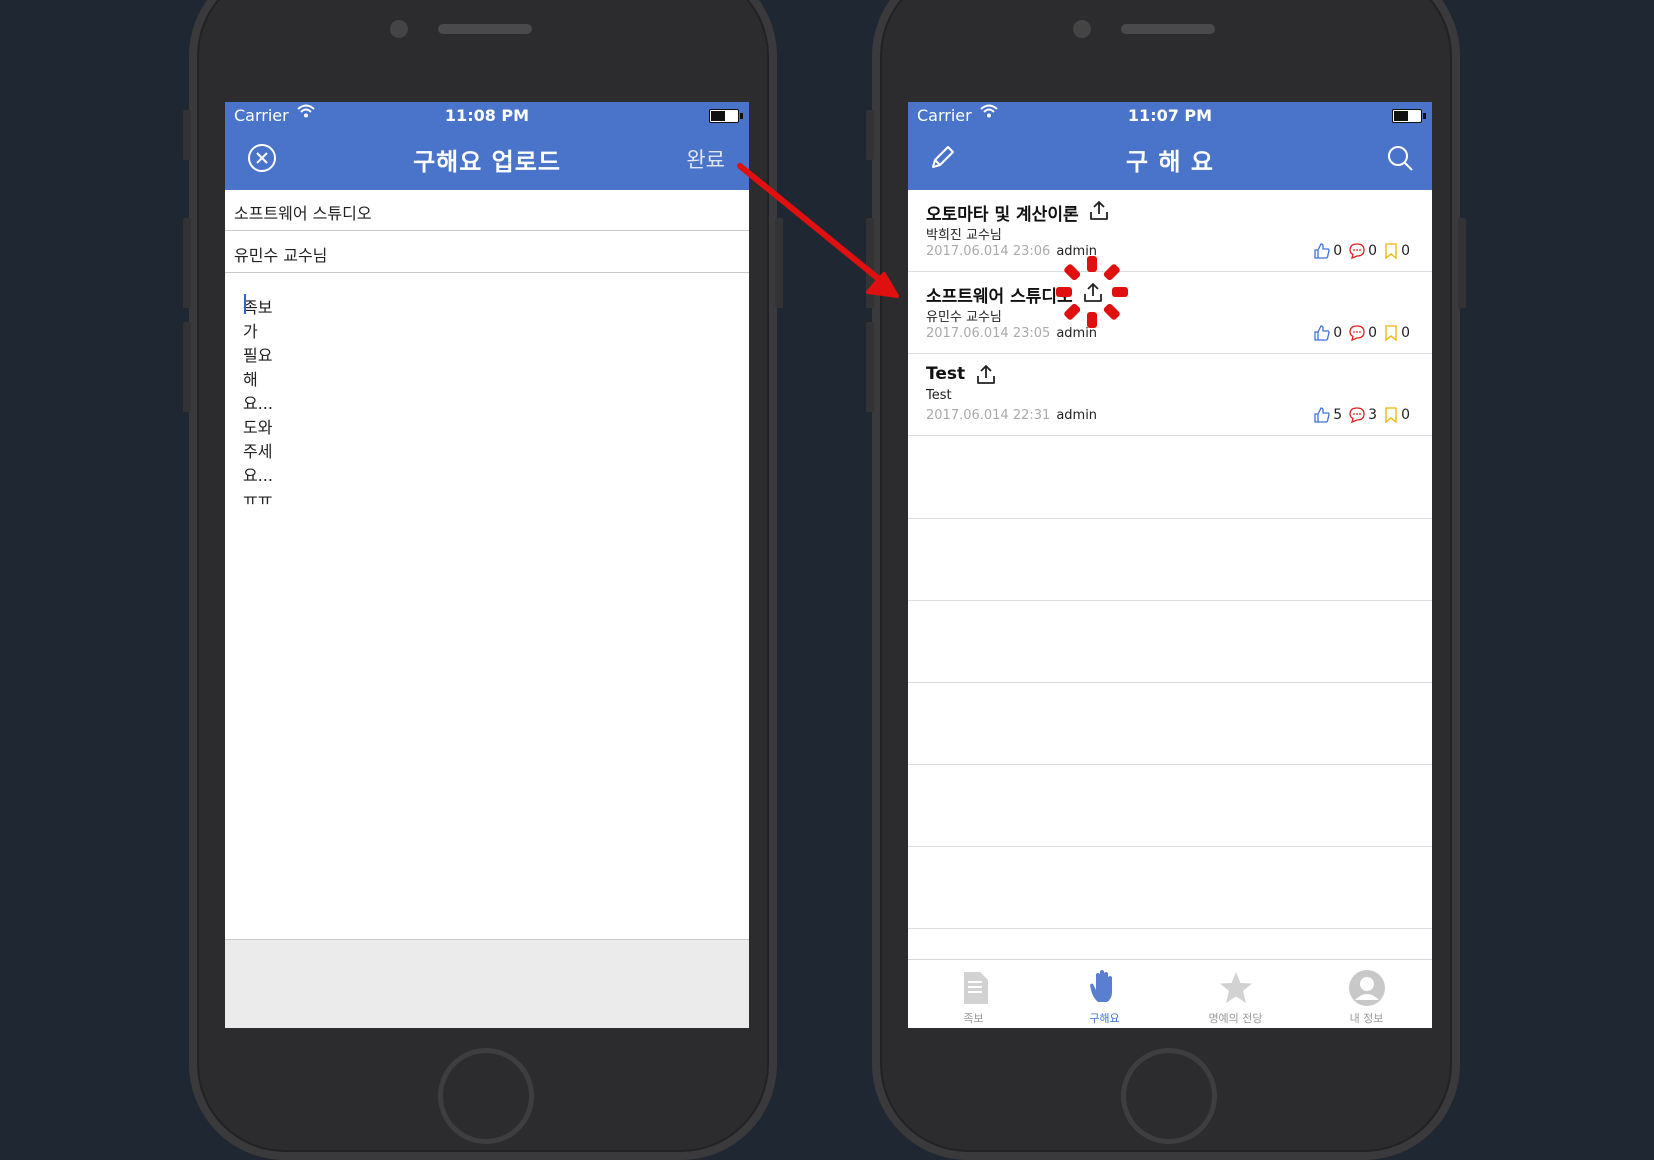 This screenshot has width=1654, height=1160. I want to click on tab-jokbo: 족보, so click(973, 994).